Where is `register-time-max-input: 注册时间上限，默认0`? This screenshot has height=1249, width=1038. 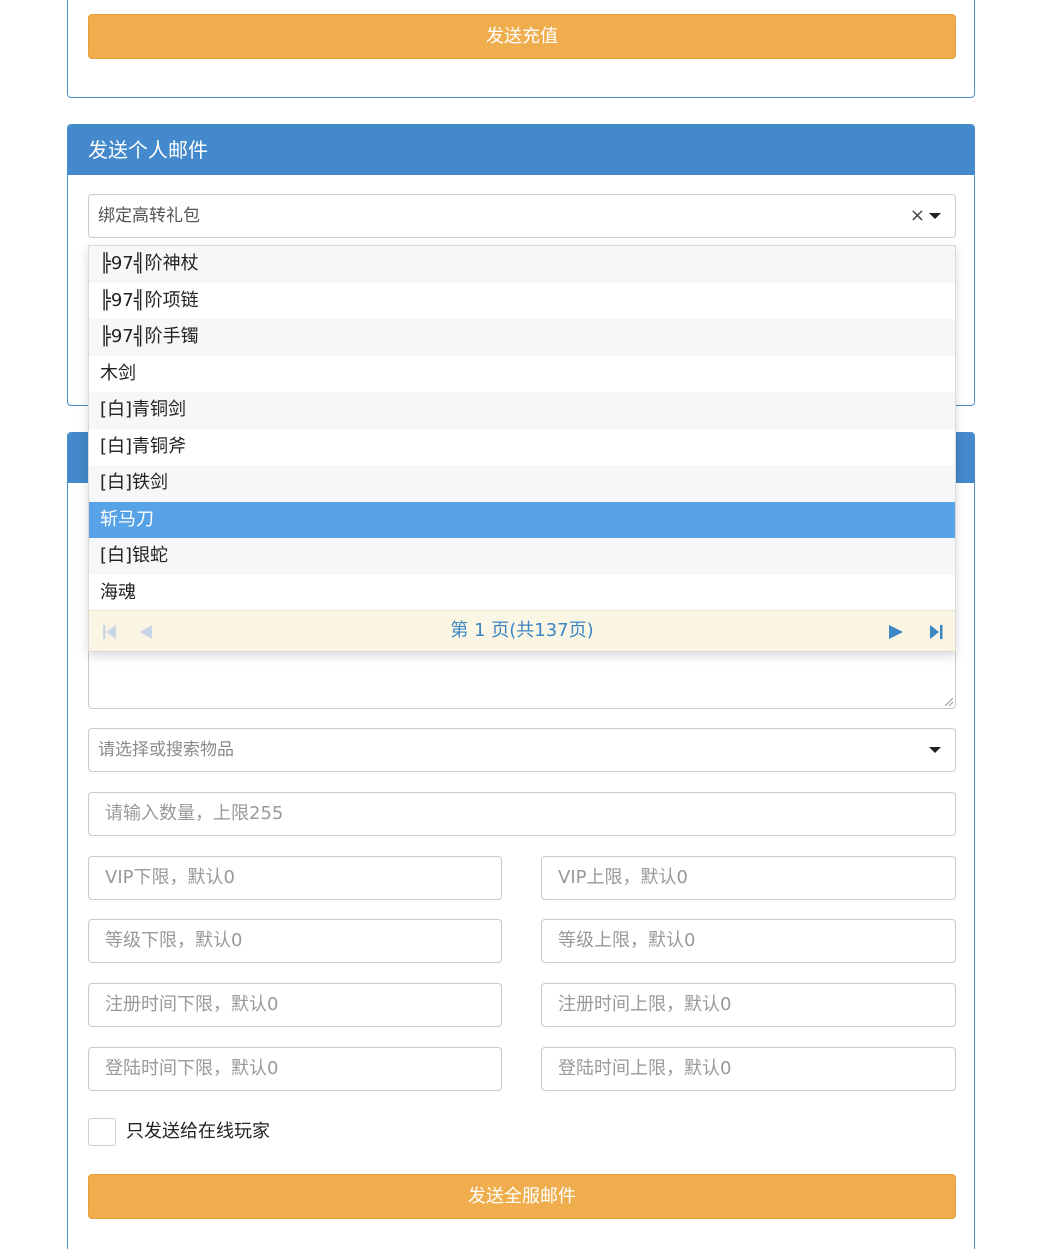
register-time-max-input: 注册时间上限，默认0 is located at coordinates (748, 1005).